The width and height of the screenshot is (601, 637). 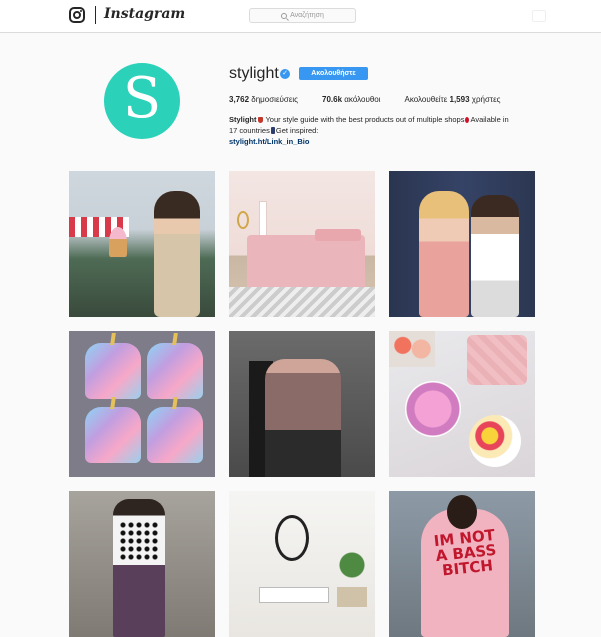 I want to click on dress-emoji-icon, so click(x=260, y=120).